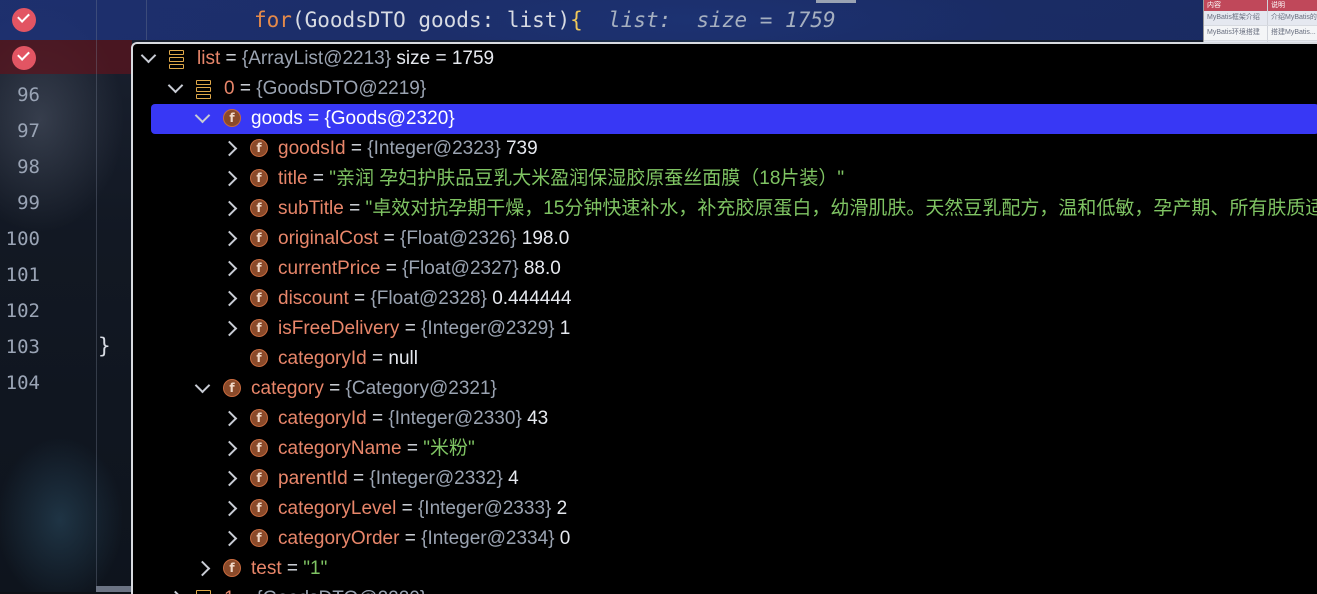 The width and height of the screenshot is (1317, 594). Describe the element at coordinates (341, 591) in the screenshot. I see `object-reference: {GoodsDTO@2220}` at that location.